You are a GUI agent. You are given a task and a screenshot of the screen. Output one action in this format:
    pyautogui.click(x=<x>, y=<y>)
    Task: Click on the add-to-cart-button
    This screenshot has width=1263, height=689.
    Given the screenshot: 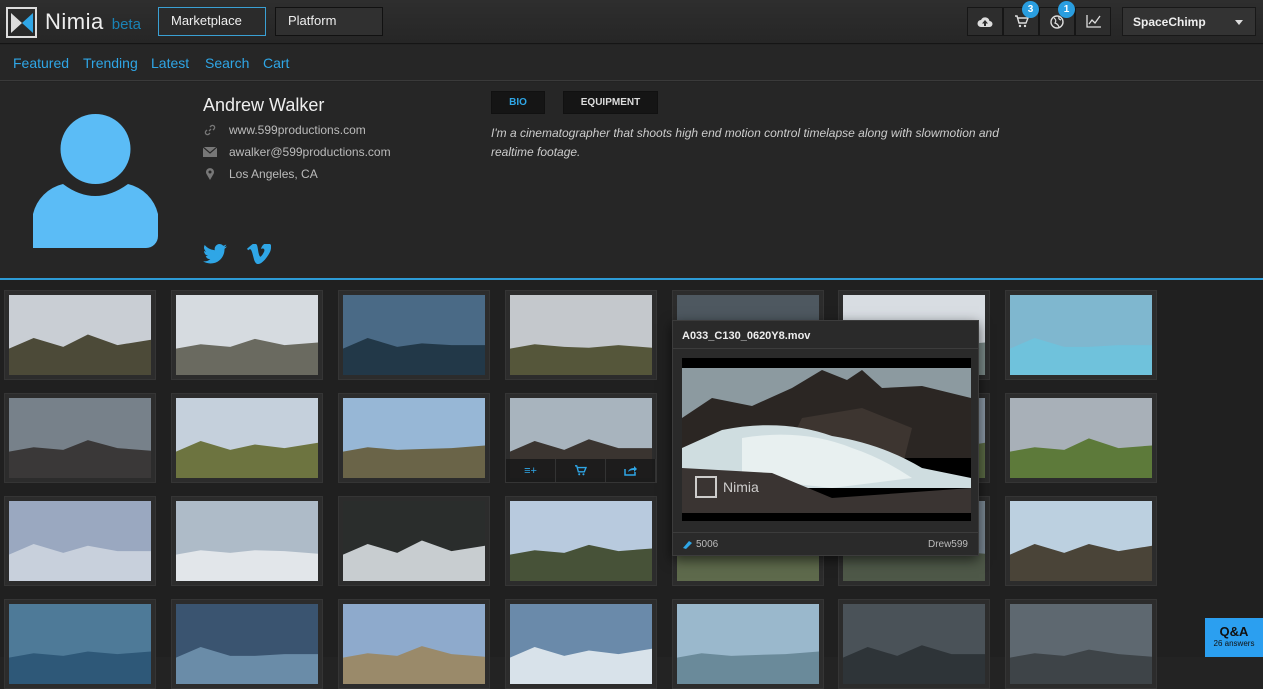 What is the action you would take?
    pyautogui.click(x=581, y=470)
    